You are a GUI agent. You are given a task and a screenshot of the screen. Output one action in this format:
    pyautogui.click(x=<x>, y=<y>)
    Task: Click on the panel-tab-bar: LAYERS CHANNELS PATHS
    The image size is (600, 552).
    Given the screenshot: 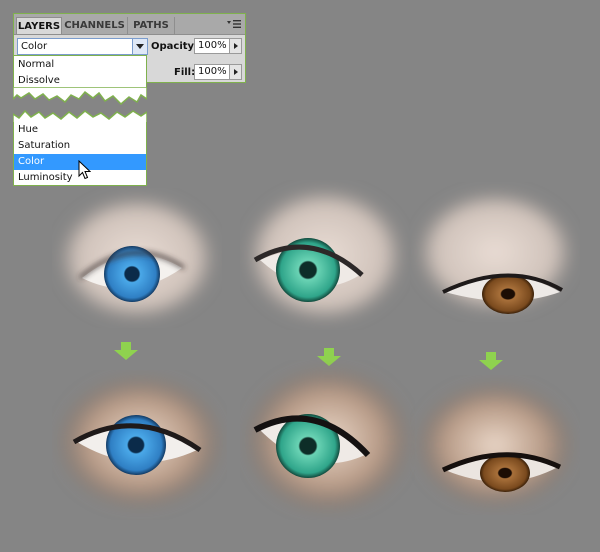 What is the action you would take?
    pyautogui.click(x=129, y=24)
    